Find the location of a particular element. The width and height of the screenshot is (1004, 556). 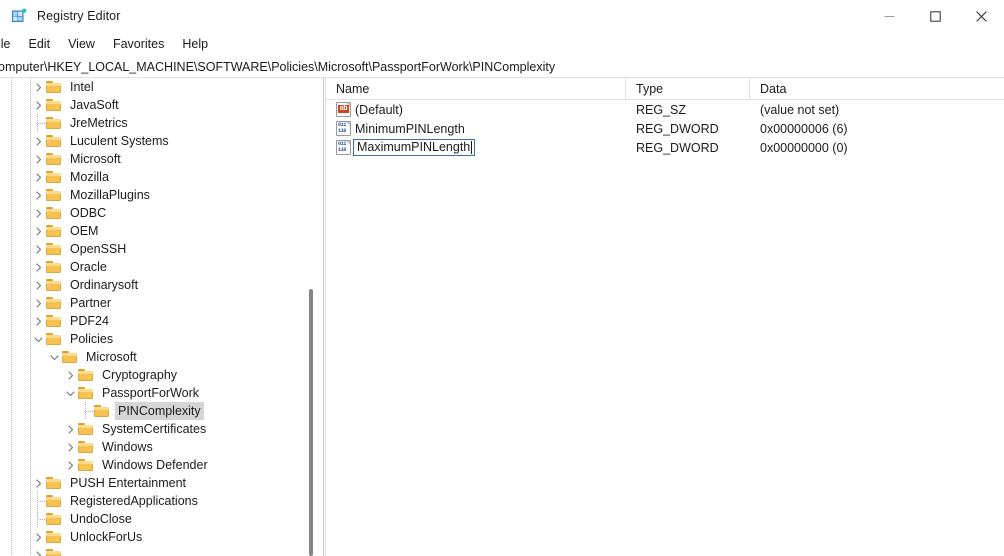

maximize-button is located at coordinates (935, 16).